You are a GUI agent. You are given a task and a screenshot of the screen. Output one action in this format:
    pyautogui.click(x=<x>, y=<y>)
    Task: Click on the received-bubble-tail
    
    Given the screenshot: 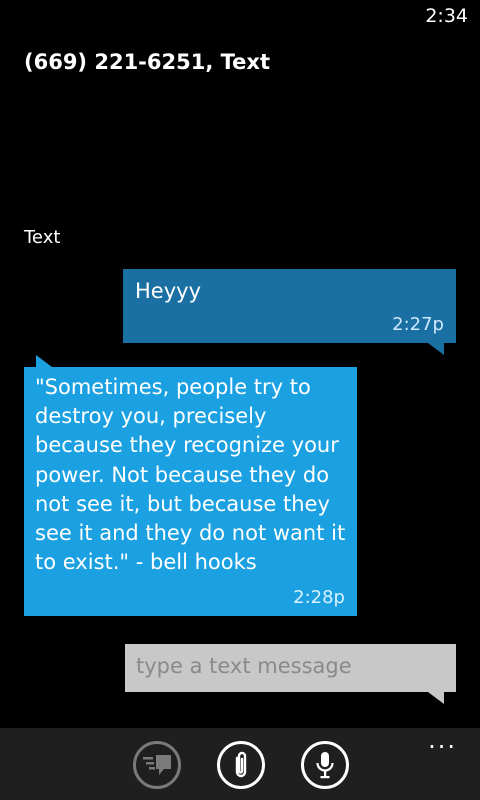 What is the action you would take?
    pyautogui.click(x=44, y=361)
    